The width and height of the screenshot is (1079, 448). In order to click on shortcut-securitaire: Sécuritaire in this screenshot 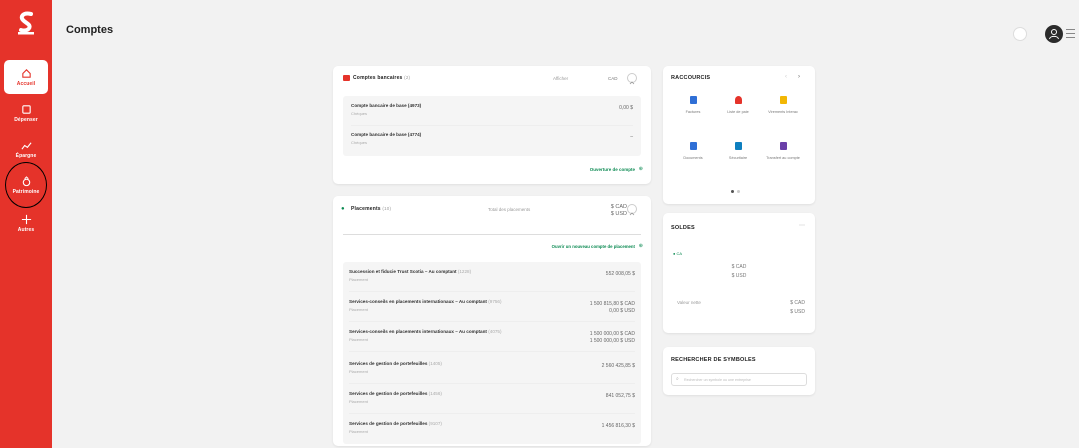, I will do `click(738, 159)`.